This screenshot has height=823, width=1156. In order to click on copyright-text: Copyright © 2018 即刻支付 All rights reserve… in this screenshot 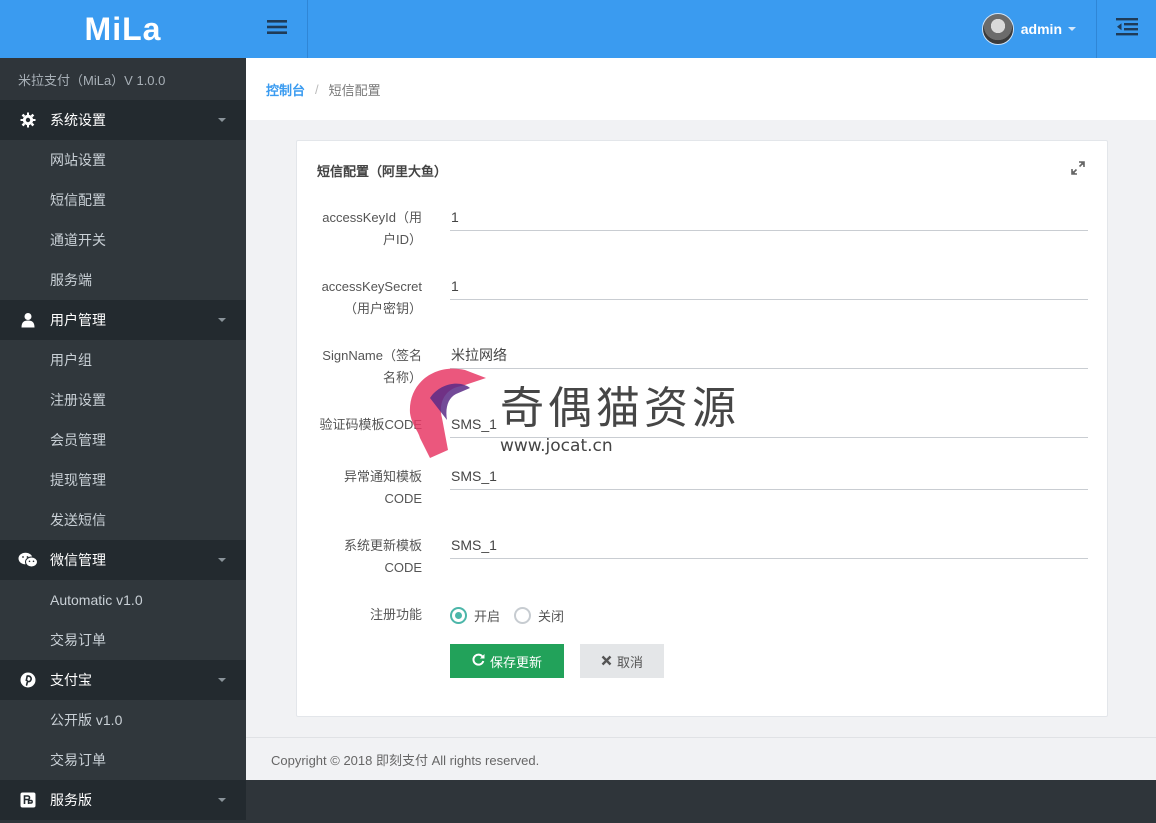, I will do `click(405, 760)`.